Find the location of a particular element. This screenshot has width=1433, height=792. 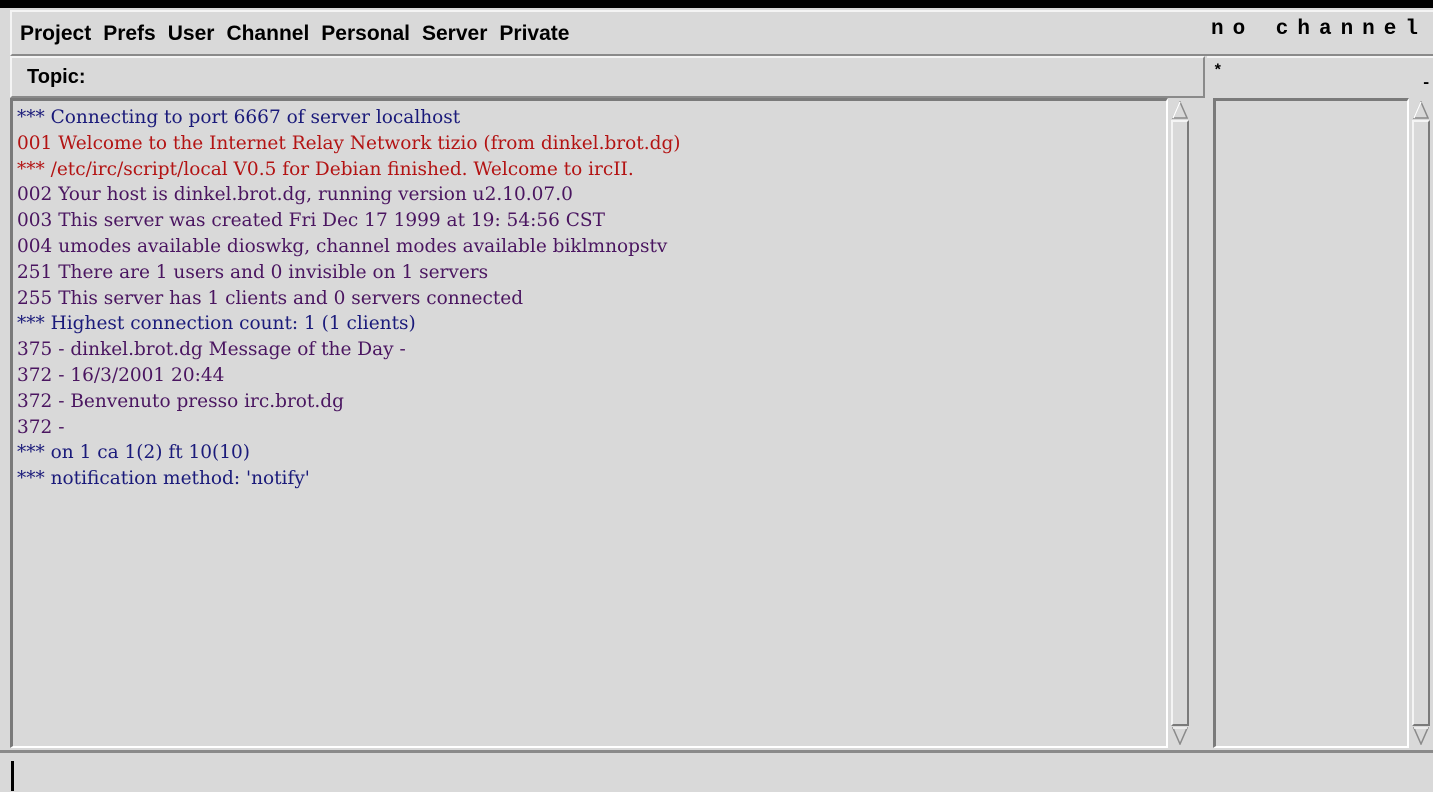

nick-list is located at coordinates (1311, 423).